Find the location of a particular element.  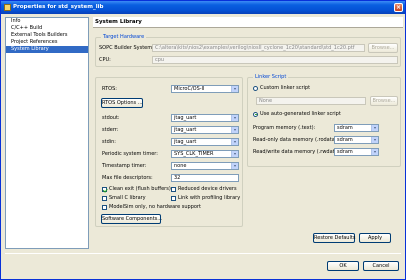

close-button: × is located at coordinates (398, 7).